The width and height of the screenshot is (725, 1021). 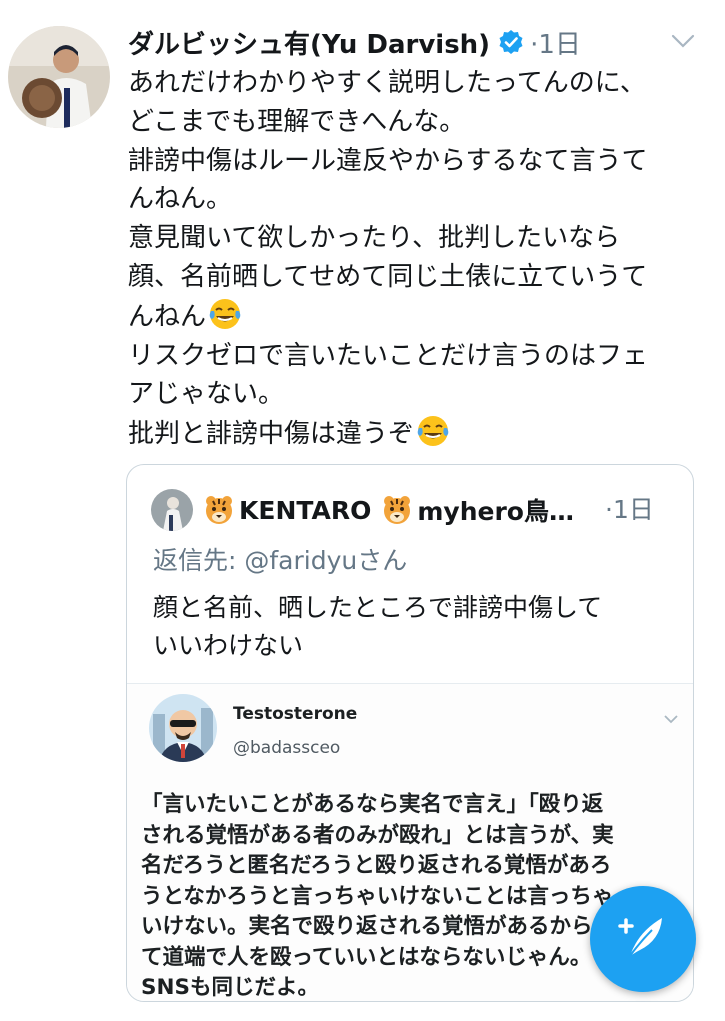 What do you see at coordinates (59, 77) in the screenshot?
I see `author-avatar` at bounding box center [59, 77].